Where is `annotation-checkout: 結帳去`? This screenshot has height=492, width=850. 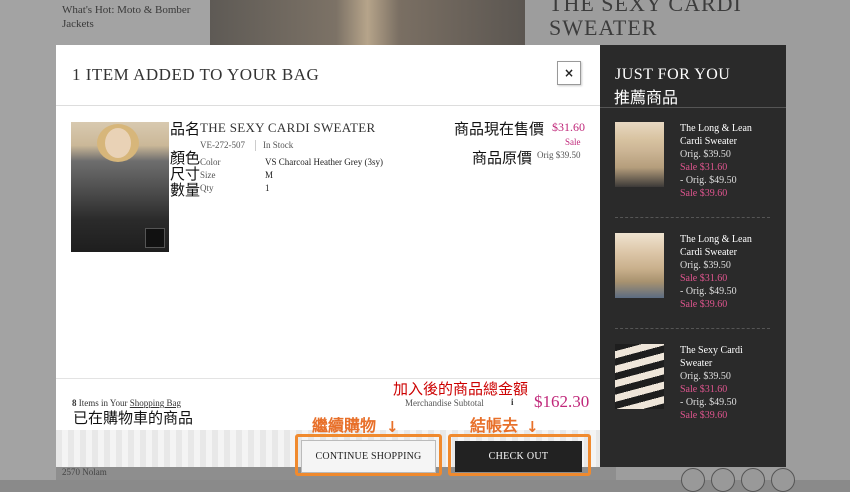 annotation-checkout: 結帳去 is located at coordinates (494, 426).